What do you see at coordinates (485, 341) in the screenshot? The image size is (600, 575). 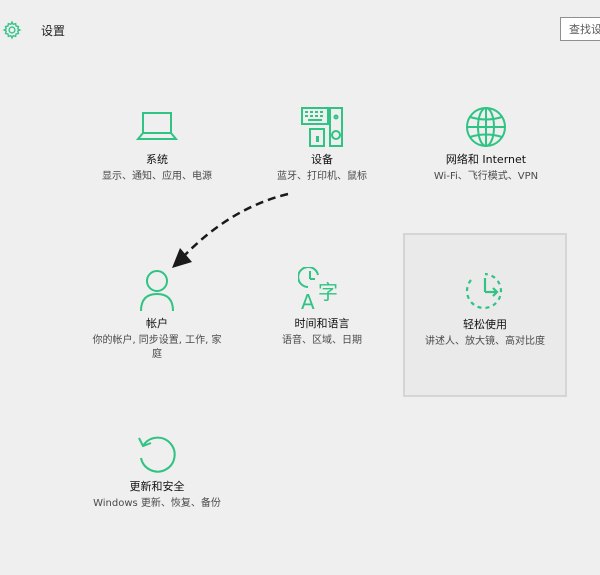 I see `tile-ease-of-access-description: 讲述人、放大镜、高对比度` at bounding box center [485, 341].